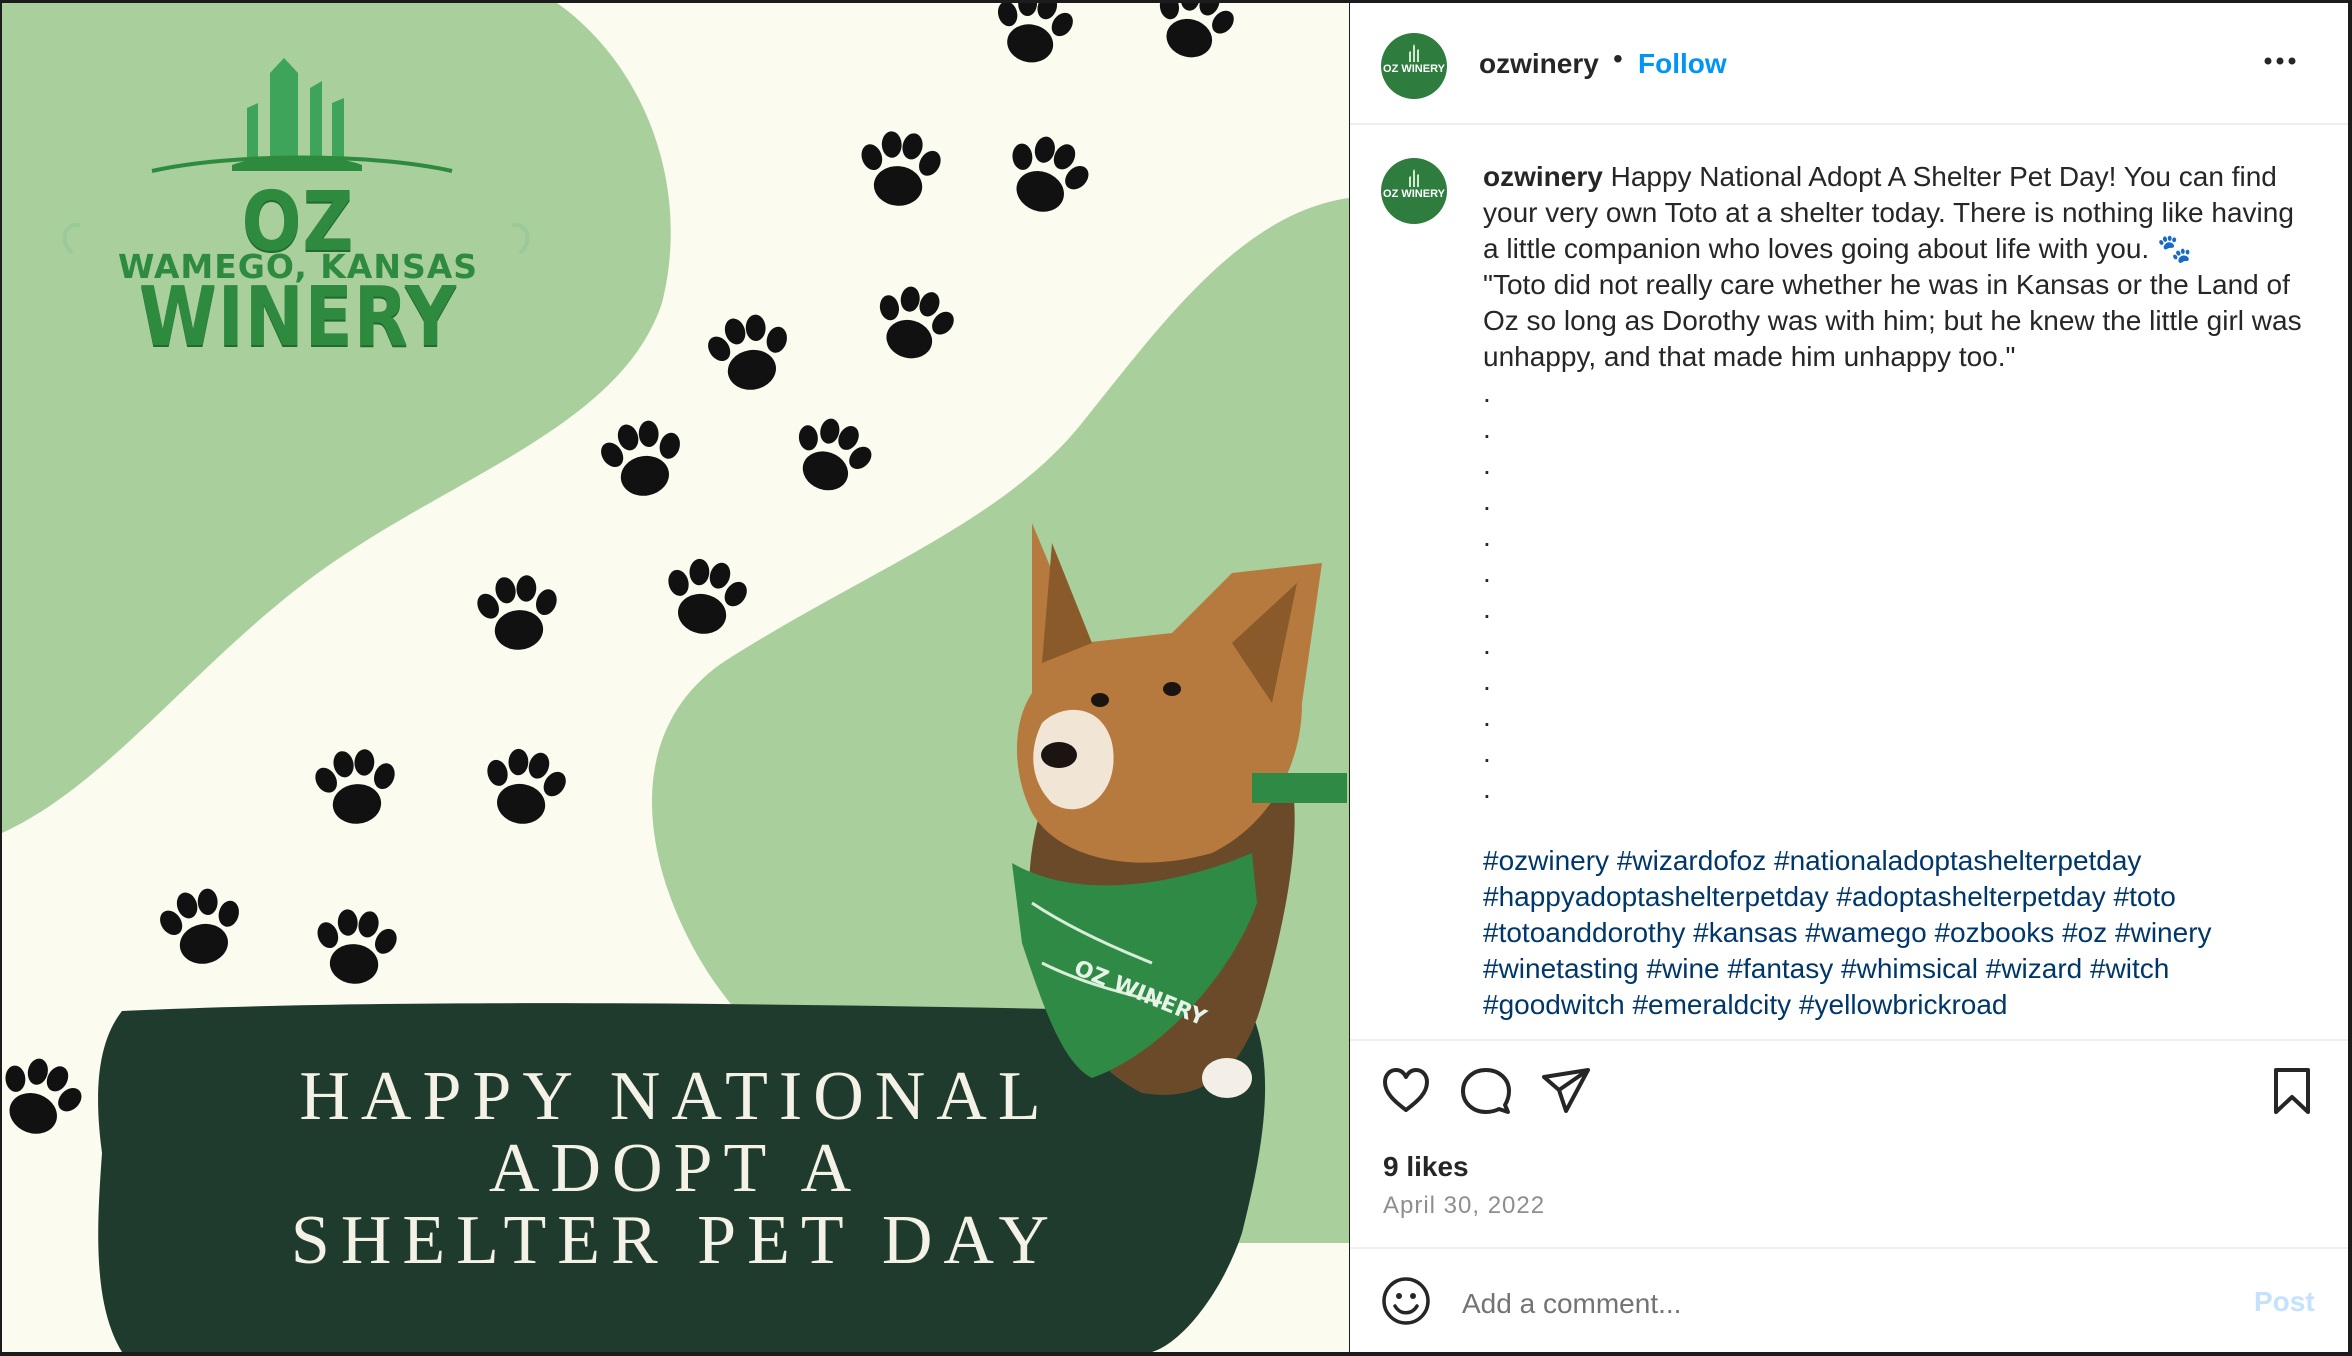 This screenshot has height=1356, width=2352. What do you see at coordinates (2284, 1302) in the screenshot?
I see `post-comment-button: Post` at bounding box center [2284, 1302].